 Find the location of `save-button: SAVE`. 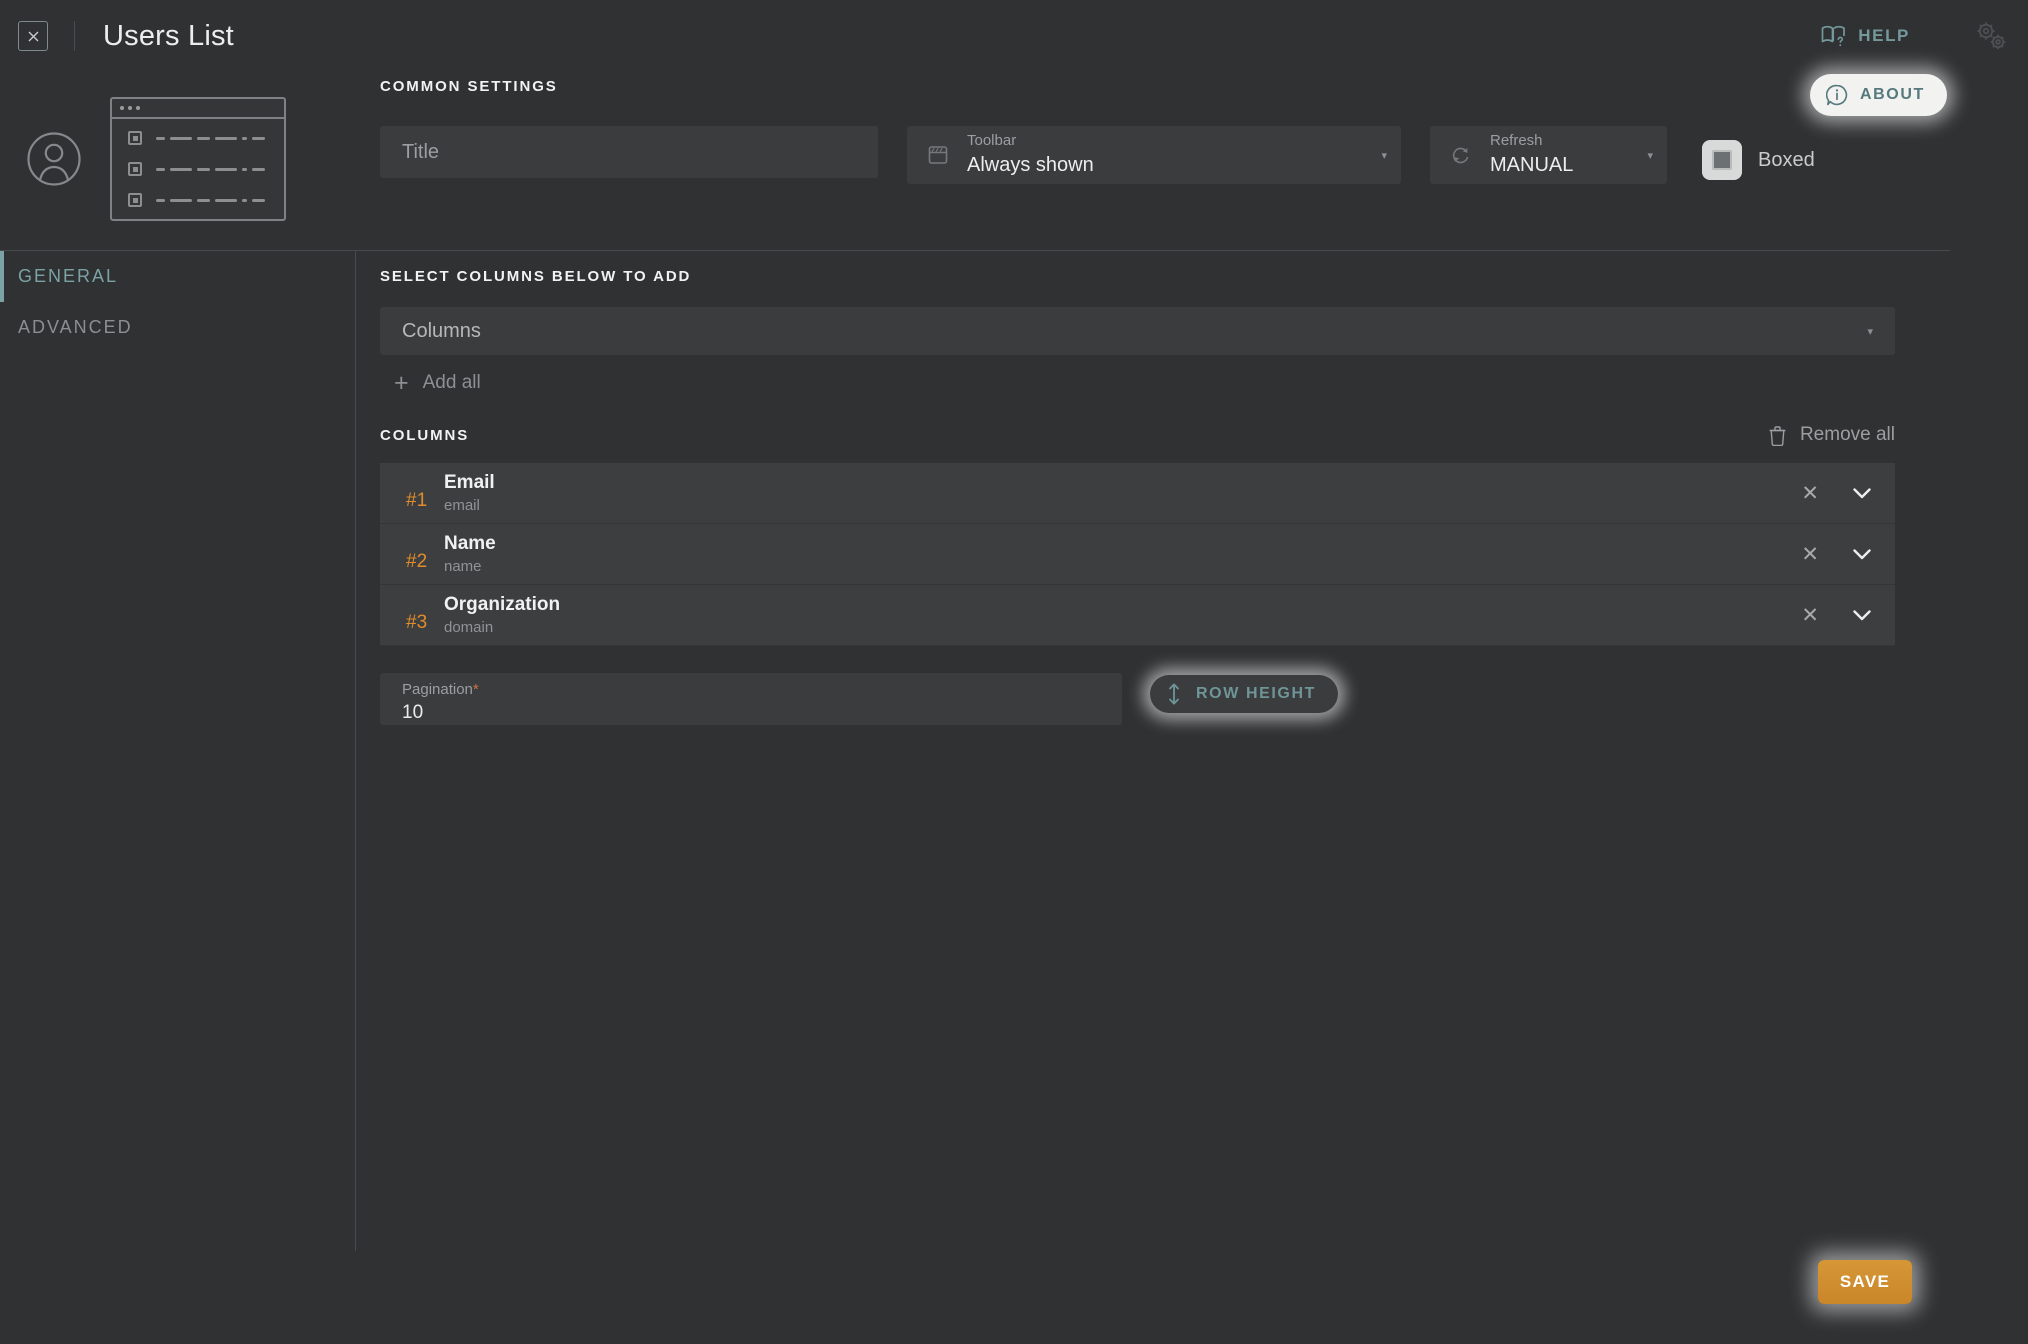

save-button: SAVE is located at coordinates (1865, 1282).